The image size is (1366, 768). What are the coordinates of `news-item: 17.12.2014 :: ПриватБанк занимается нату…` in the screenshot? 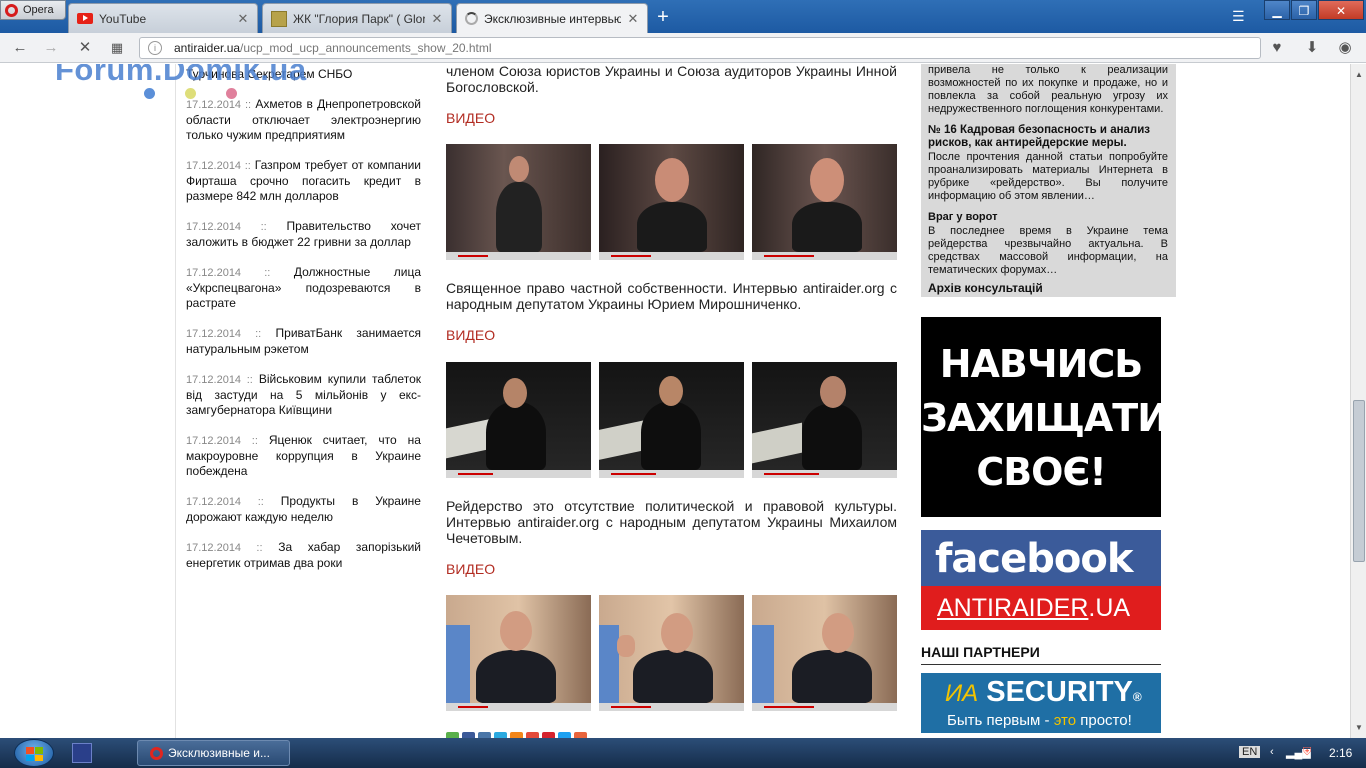 It's located at (303, 341).